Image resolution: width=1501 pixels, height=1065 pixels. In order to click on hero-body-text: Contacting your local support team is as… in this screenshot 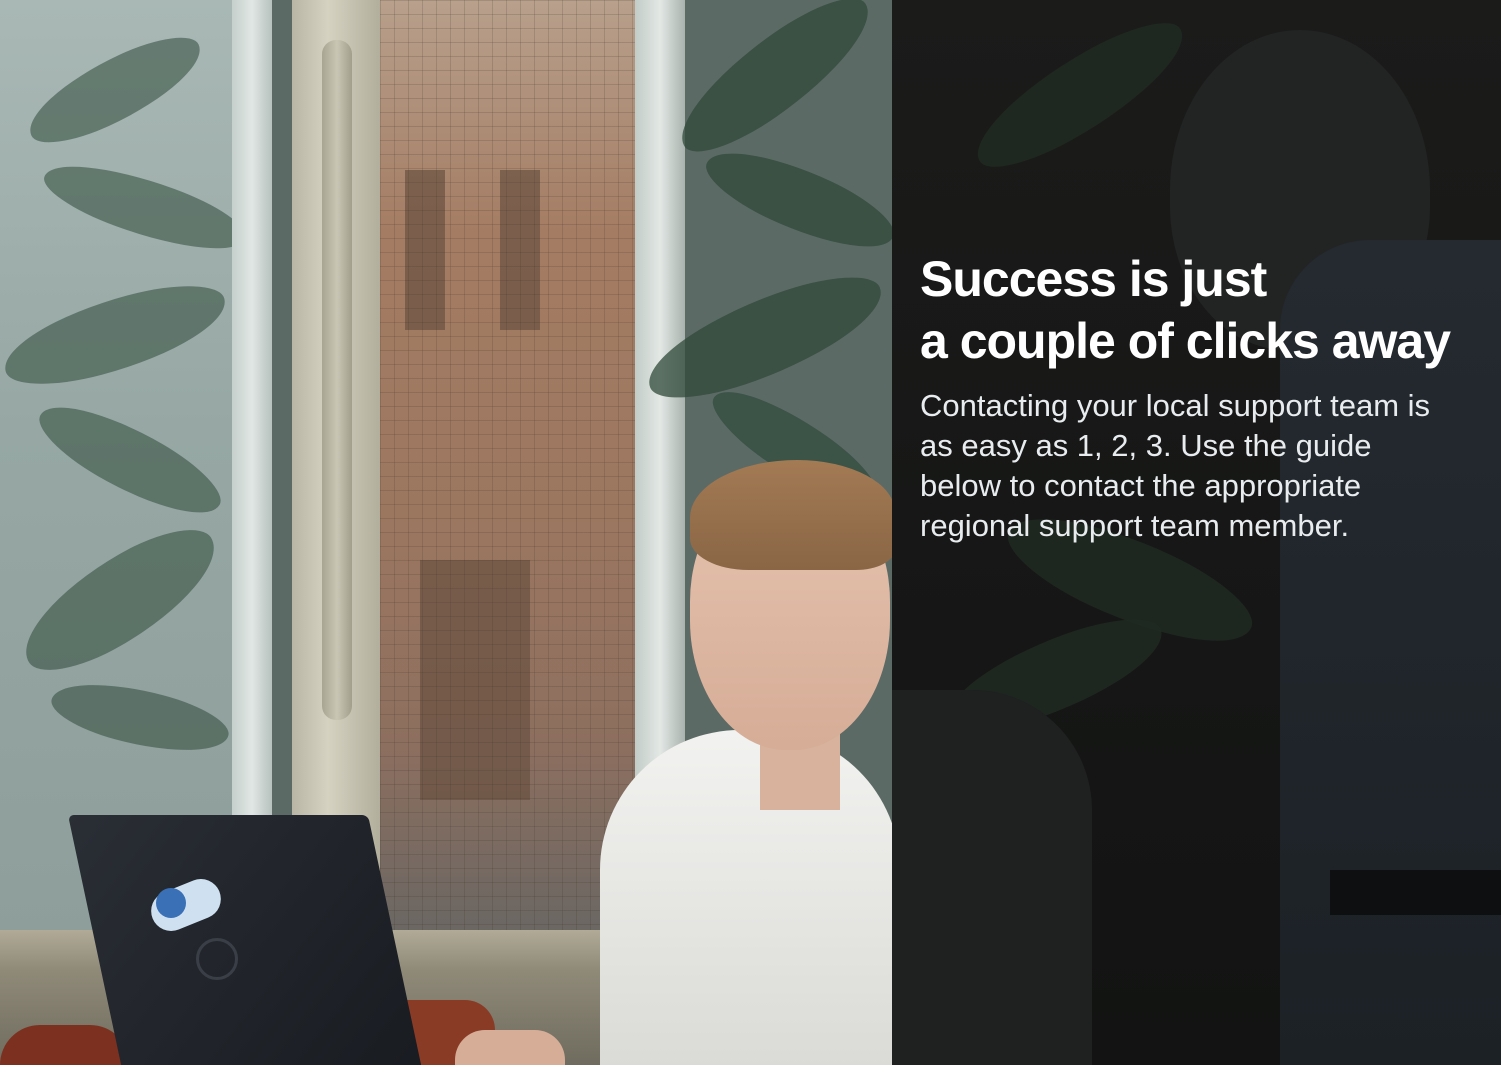, I will do `click(1175, 465)`.